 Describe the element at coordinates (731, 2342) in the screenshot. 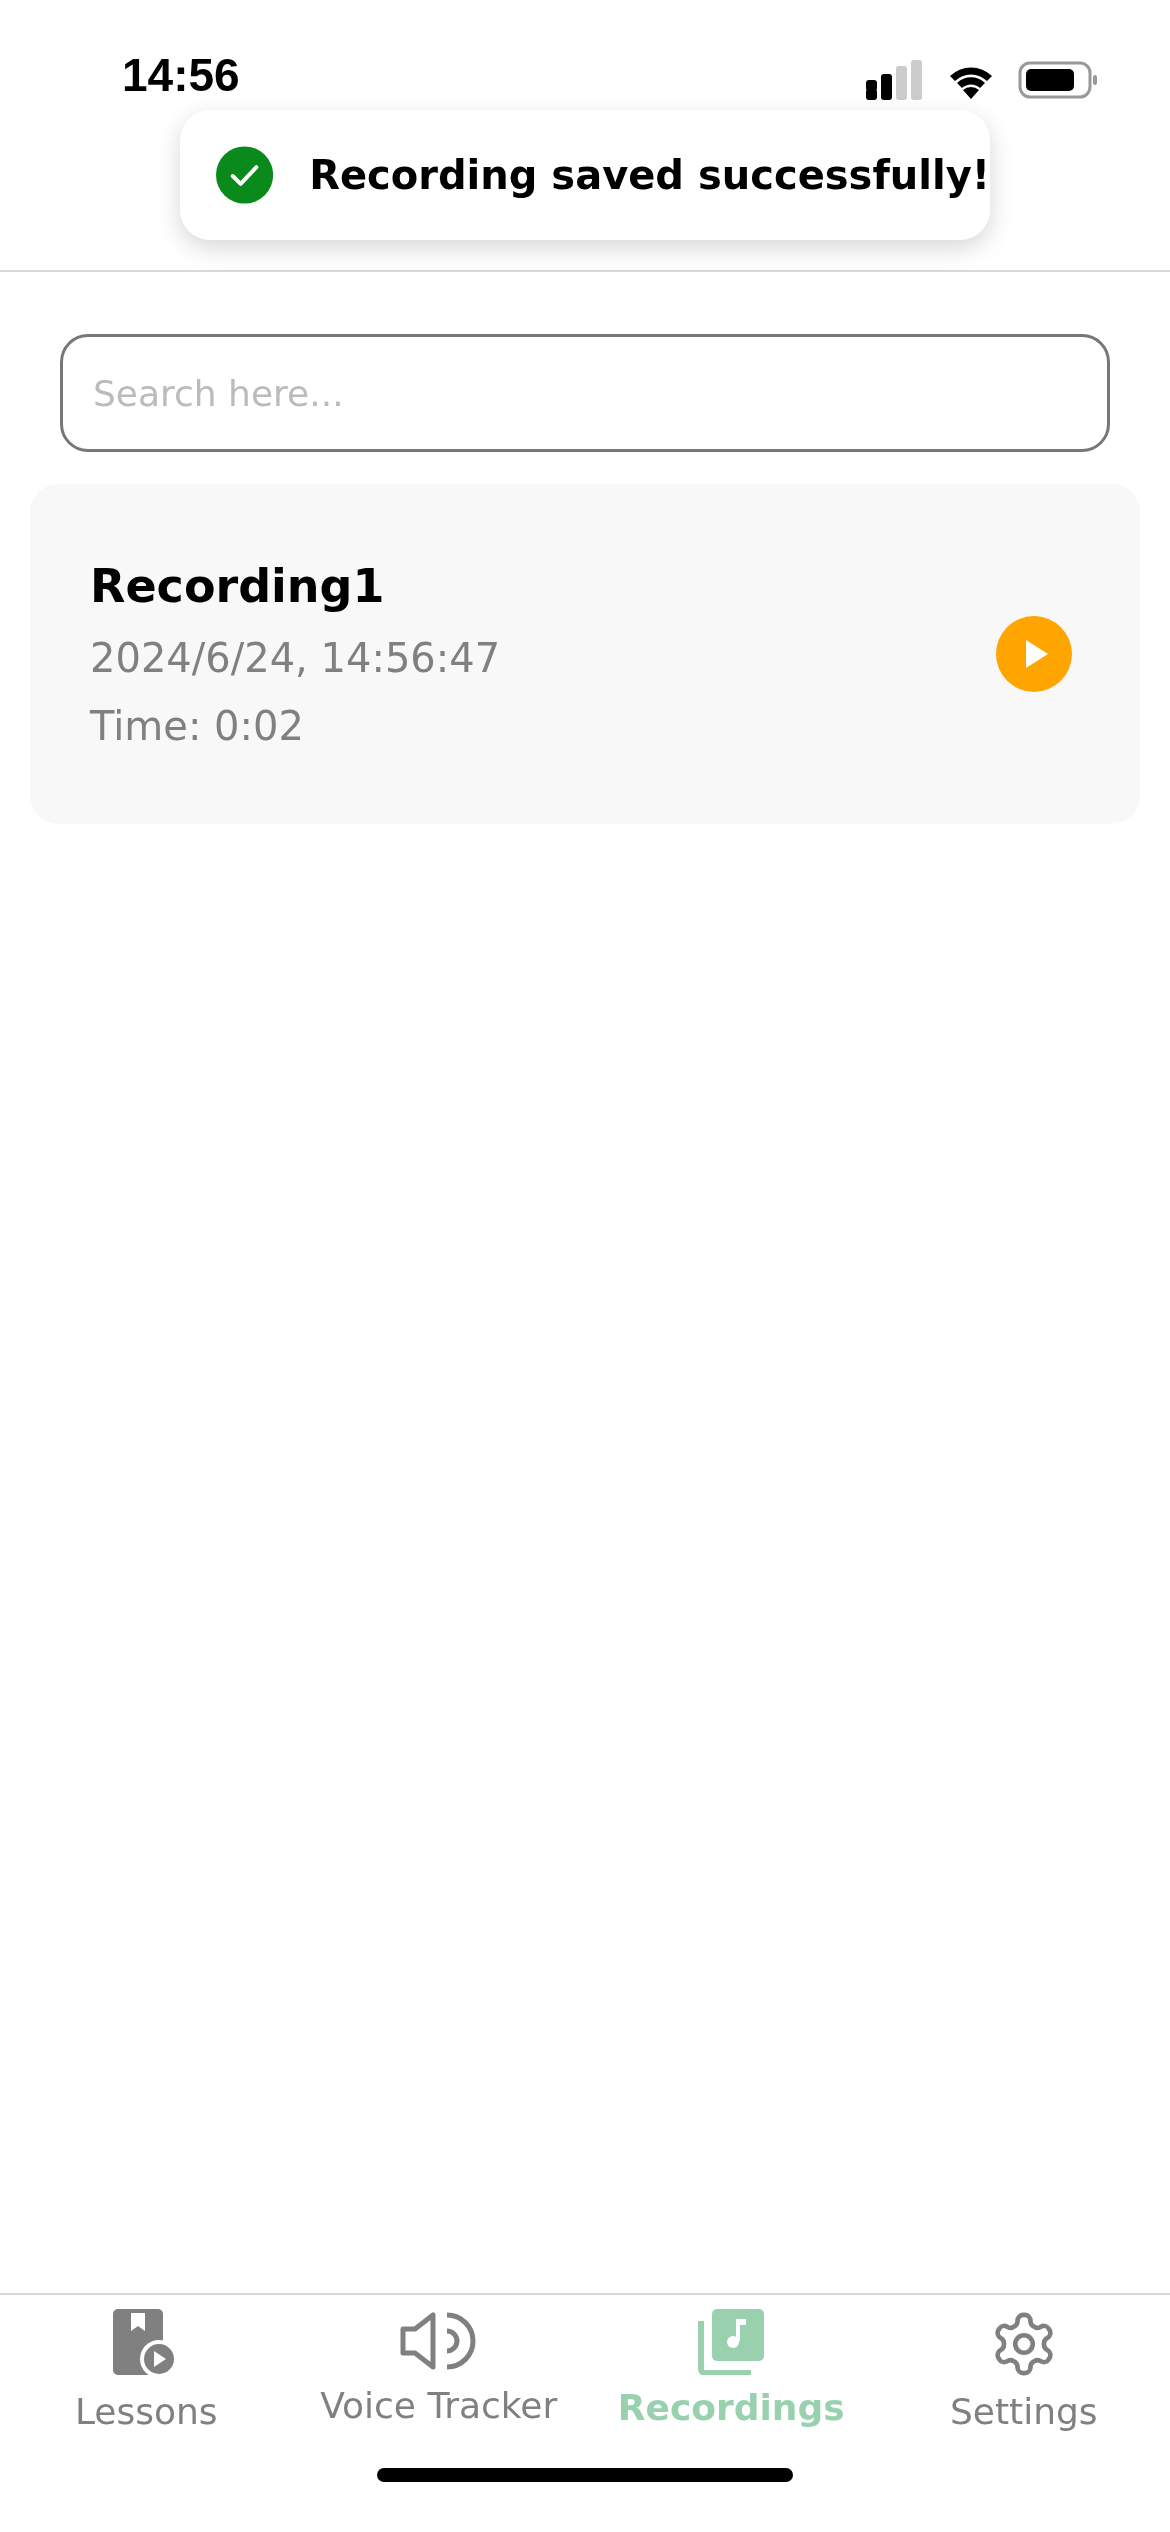

I see `music-library-icon` at that location.